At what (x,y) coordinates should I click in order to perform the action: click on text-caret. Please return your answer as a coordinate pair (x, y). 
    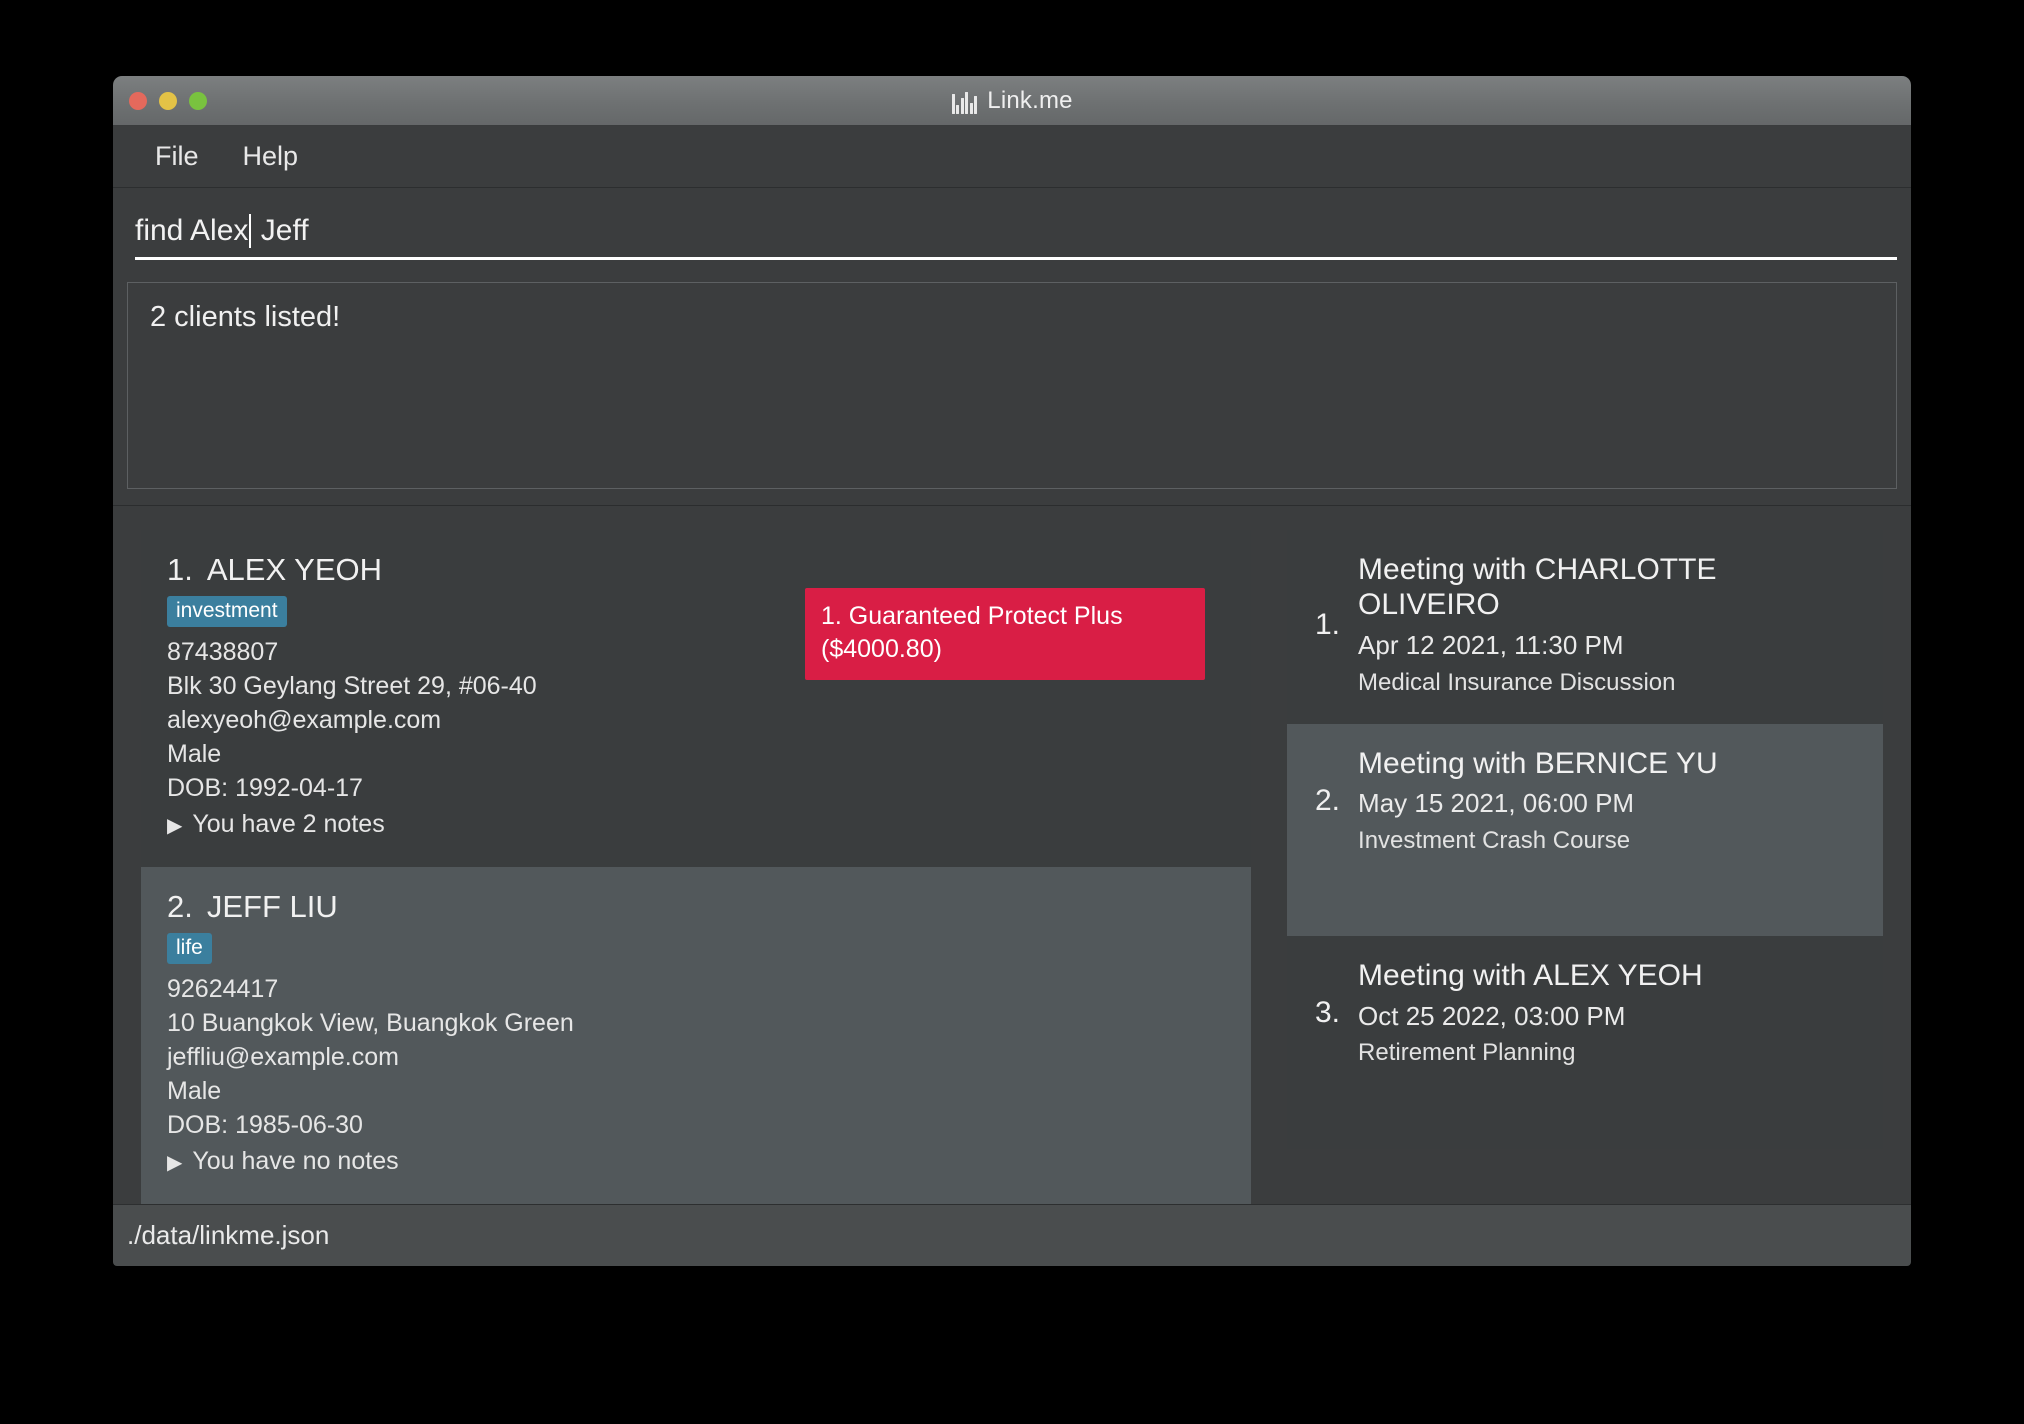
    Looking at the image, I should click on (250, 230).